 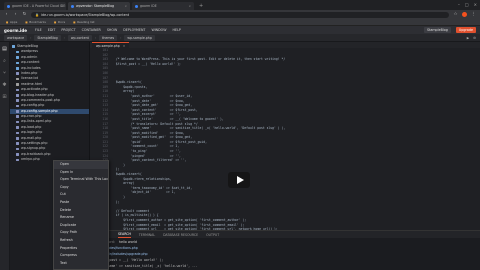 What do you see at coordinates (180, 235) in the screenshot?
I see `tab-database-resource: DATABASE RESOURCE` at bounding box center [180, 235].